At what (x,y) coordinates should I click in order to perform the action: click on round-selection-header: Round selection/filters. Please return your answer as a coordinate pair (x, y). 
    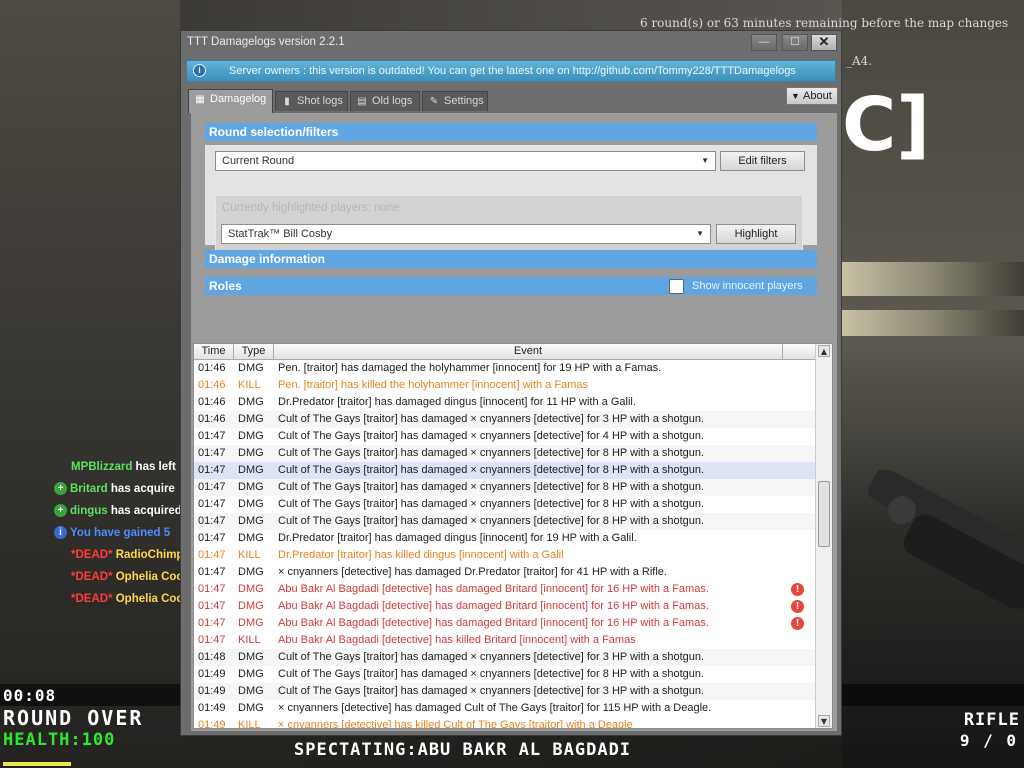
    Looking at the image, I should click on (511, 132).